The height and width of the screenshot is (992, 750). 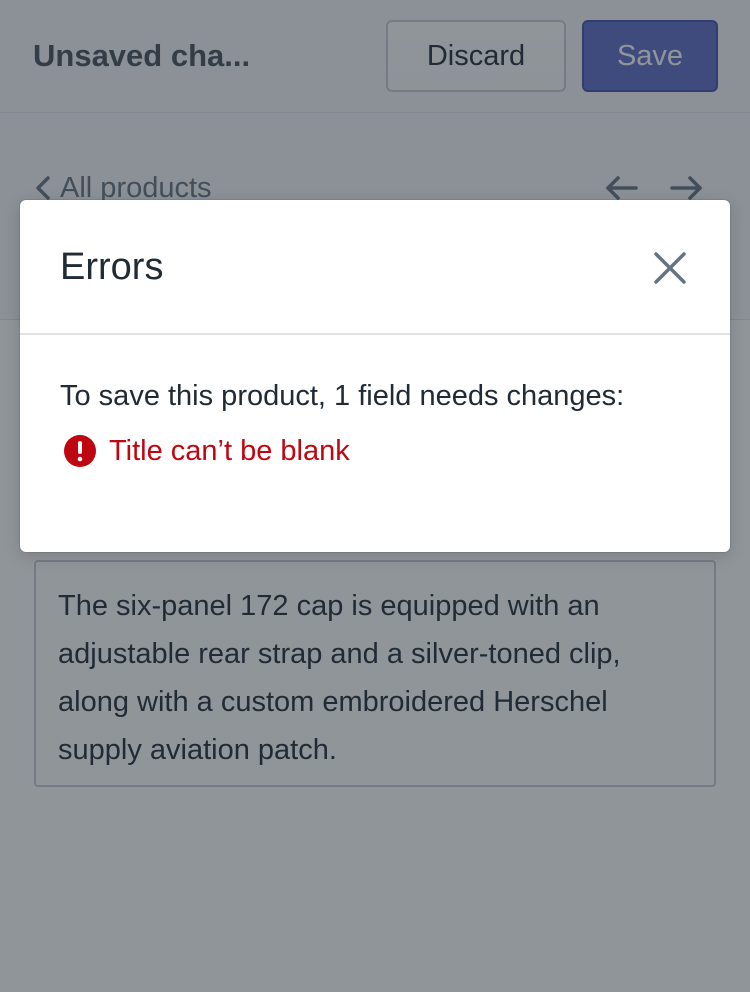 What do you see at coordinates (229, 451) in the screenshot?
I see `error-text: Title can’t be blank` at bounding box center [229, 451].